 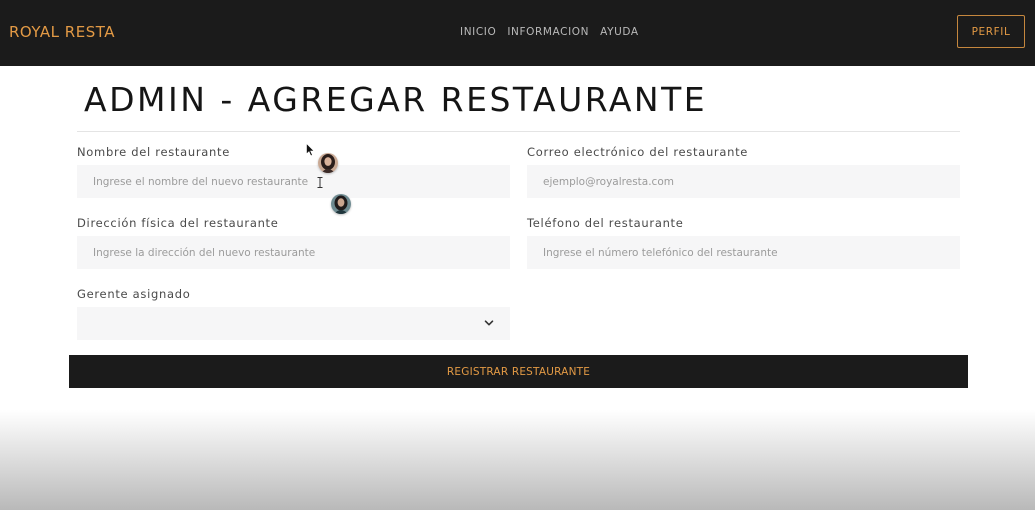 I want to click on text-cursor-icon, so click(x=320, y=182).